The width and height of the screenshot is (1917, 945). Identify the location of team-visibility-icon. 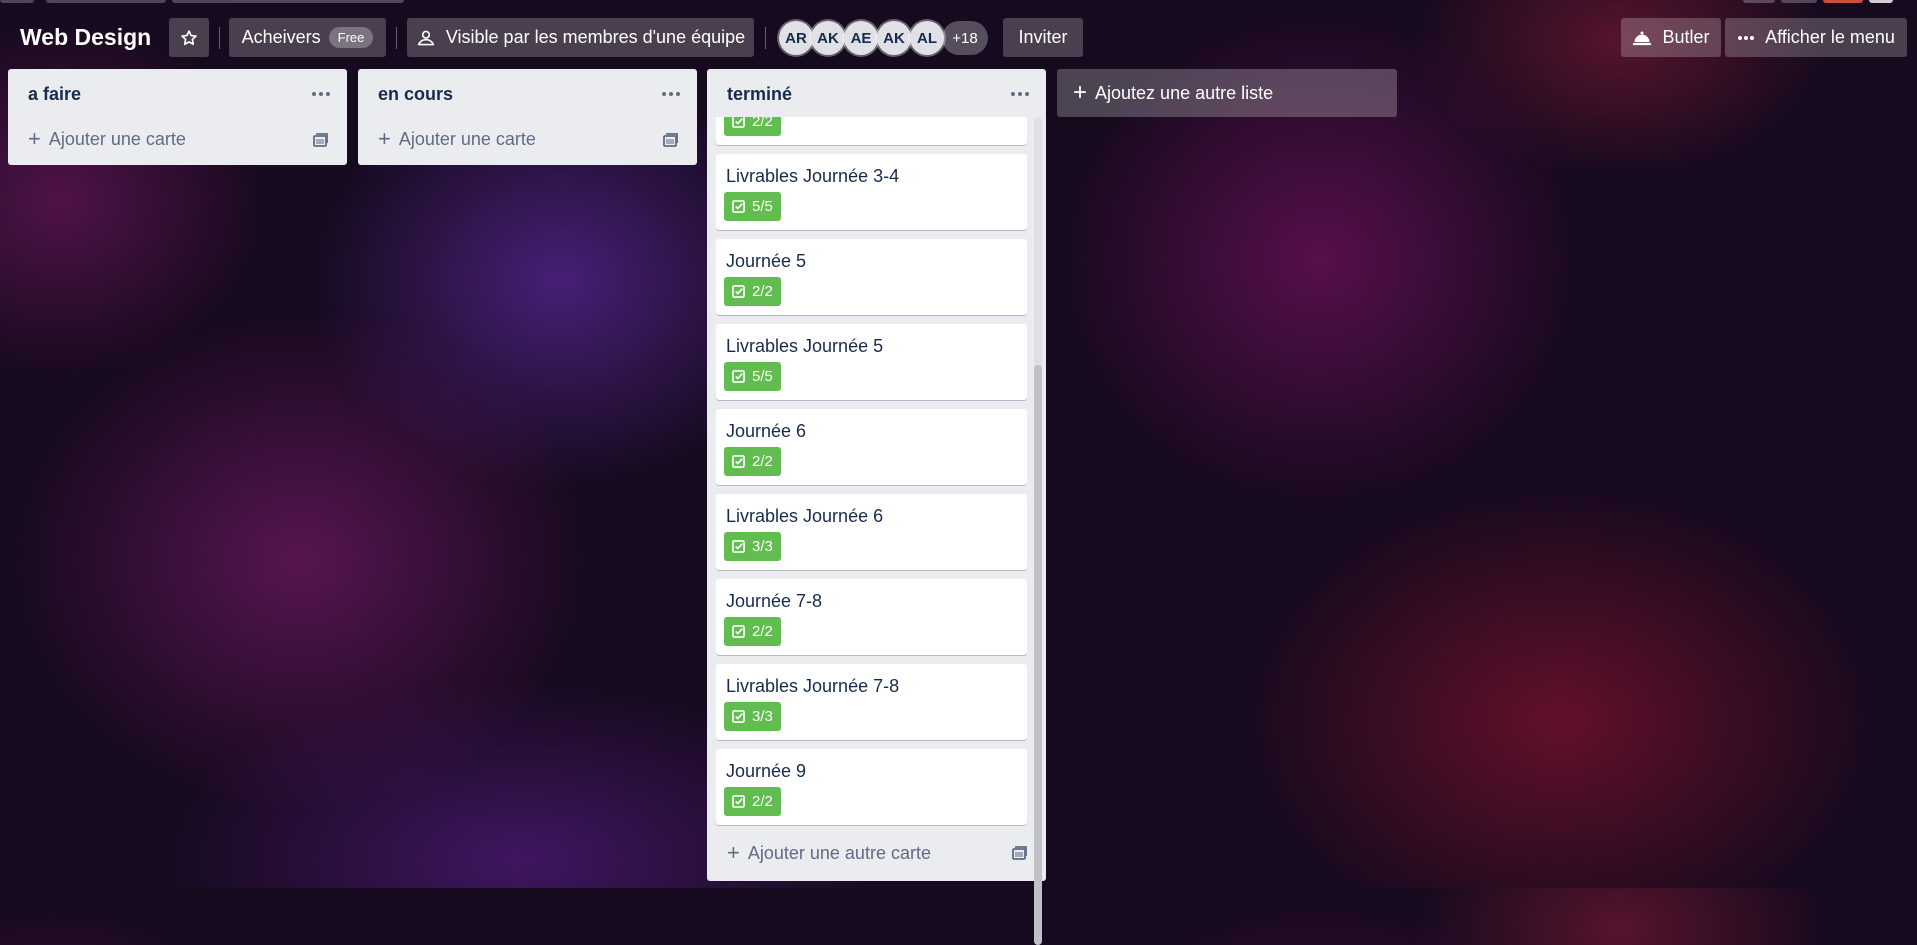
(426, 37).